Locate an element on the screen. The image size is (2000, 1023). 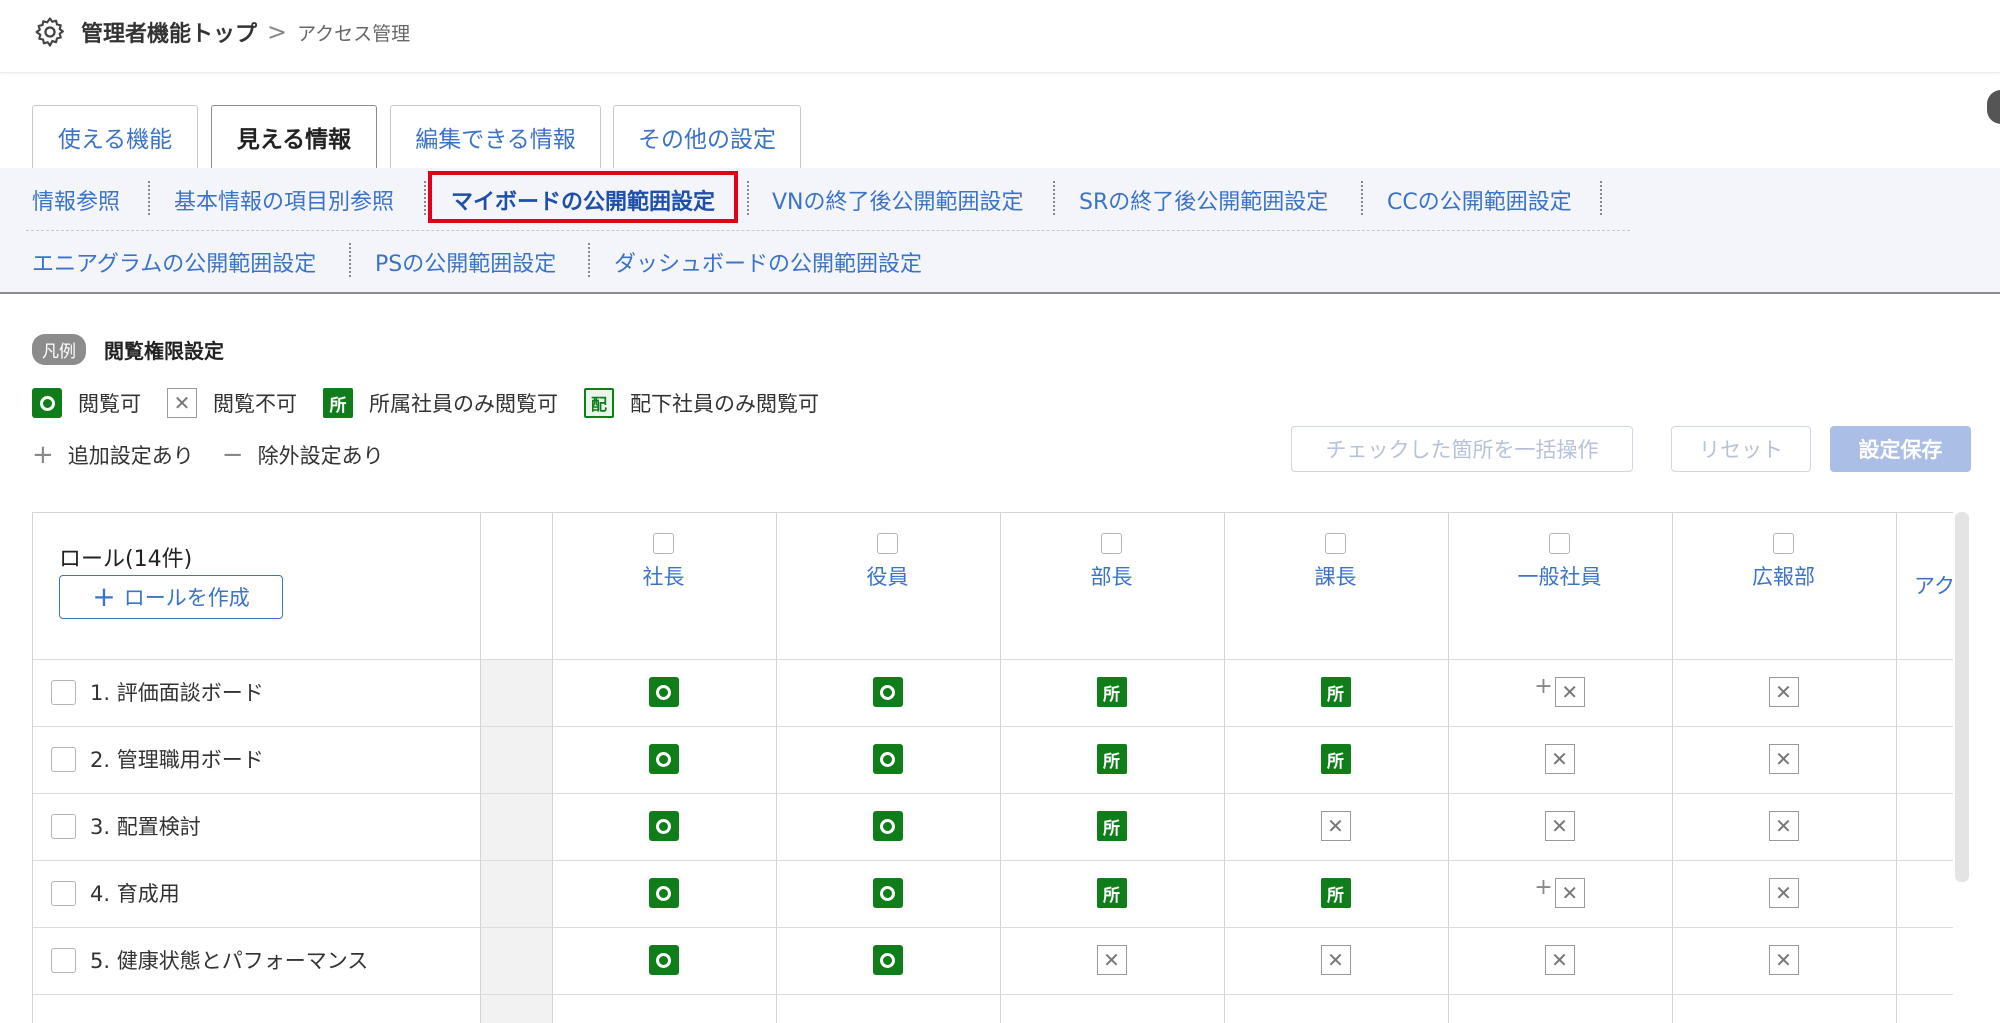
subnav-dashboard-visibility: ダッシュボードの公開範囲設定 is located at coordinates (768, 262).